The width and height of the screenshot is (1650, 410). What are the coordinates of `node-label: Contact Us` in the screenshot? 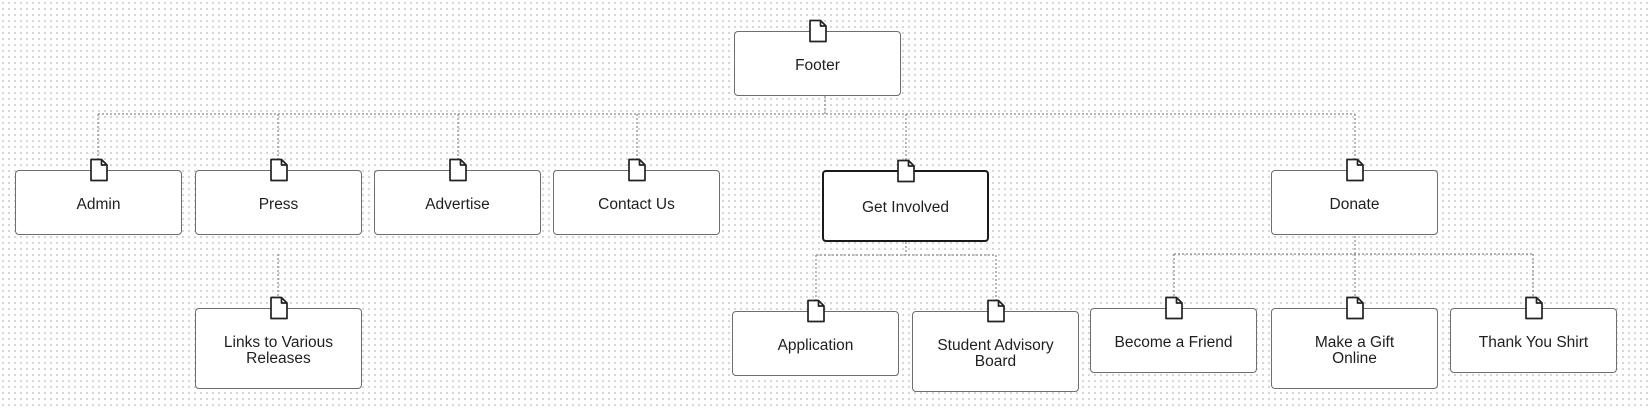 It's located at (636, 204).